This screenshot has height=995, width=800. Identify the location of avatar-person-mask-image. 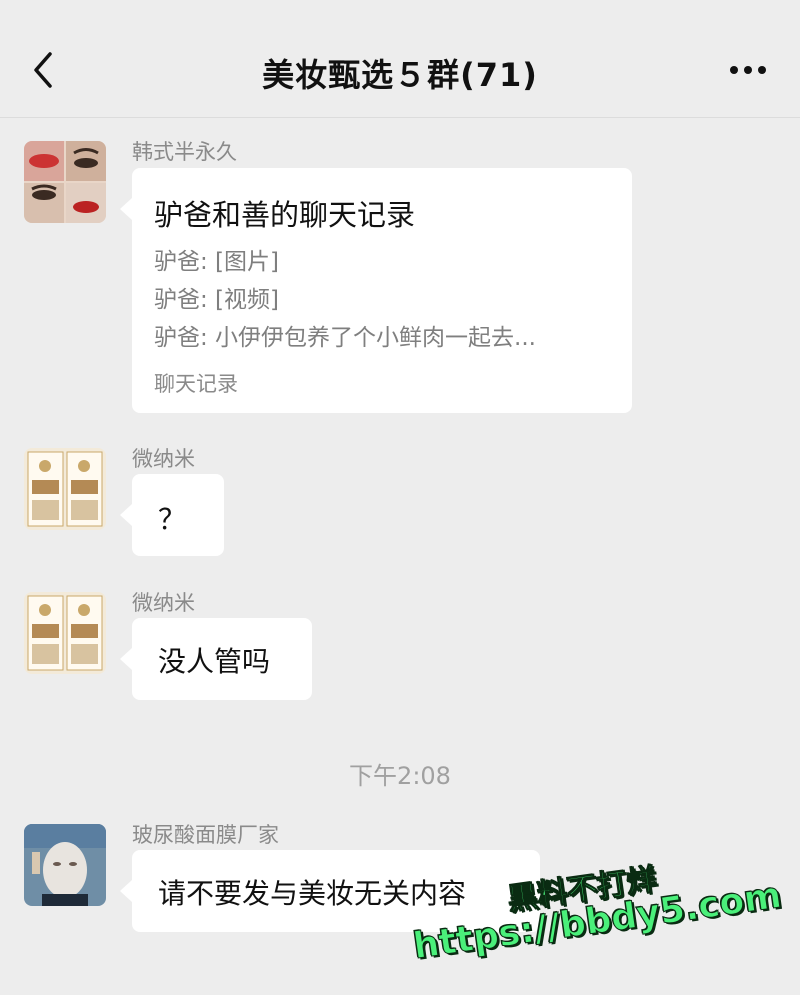
(65, 865).